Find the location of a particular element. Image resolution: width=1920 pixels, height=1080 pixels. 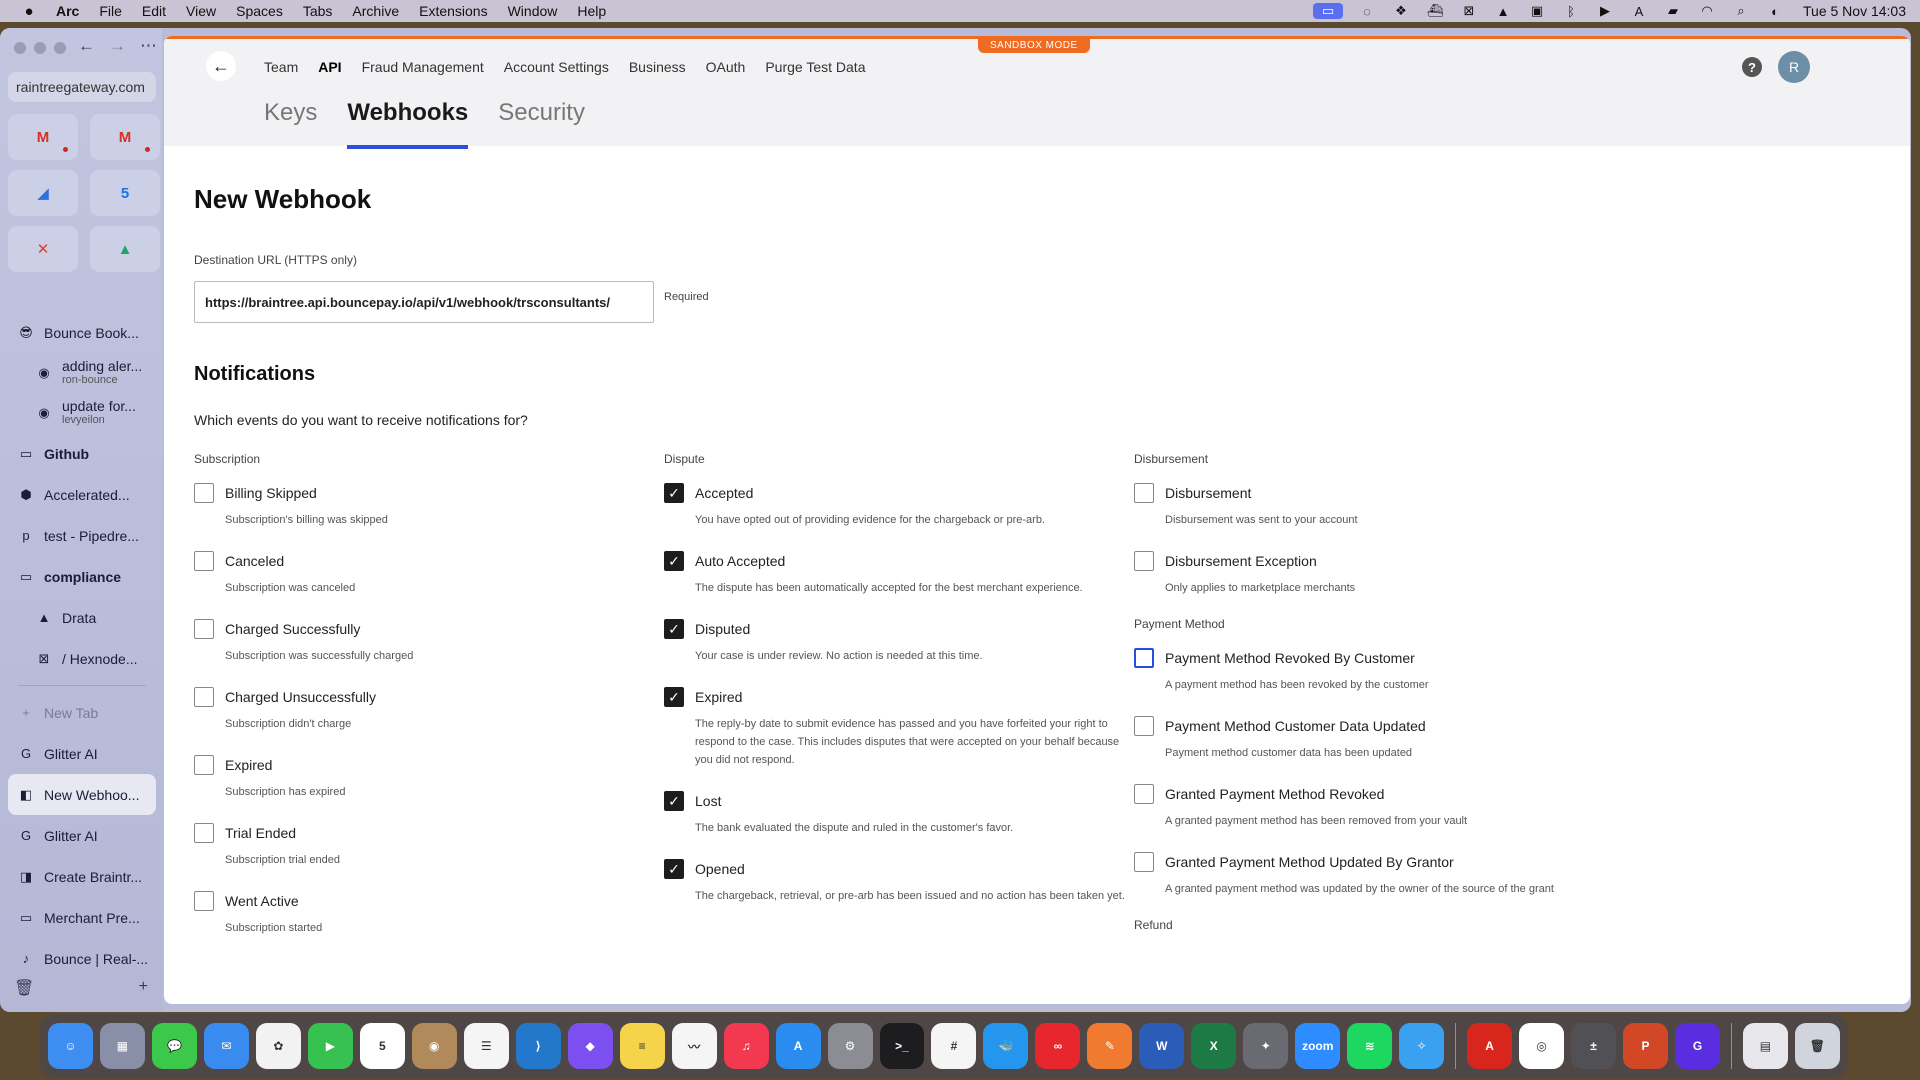

back-arrow-icon: ← is located at coordinates (86, 46).